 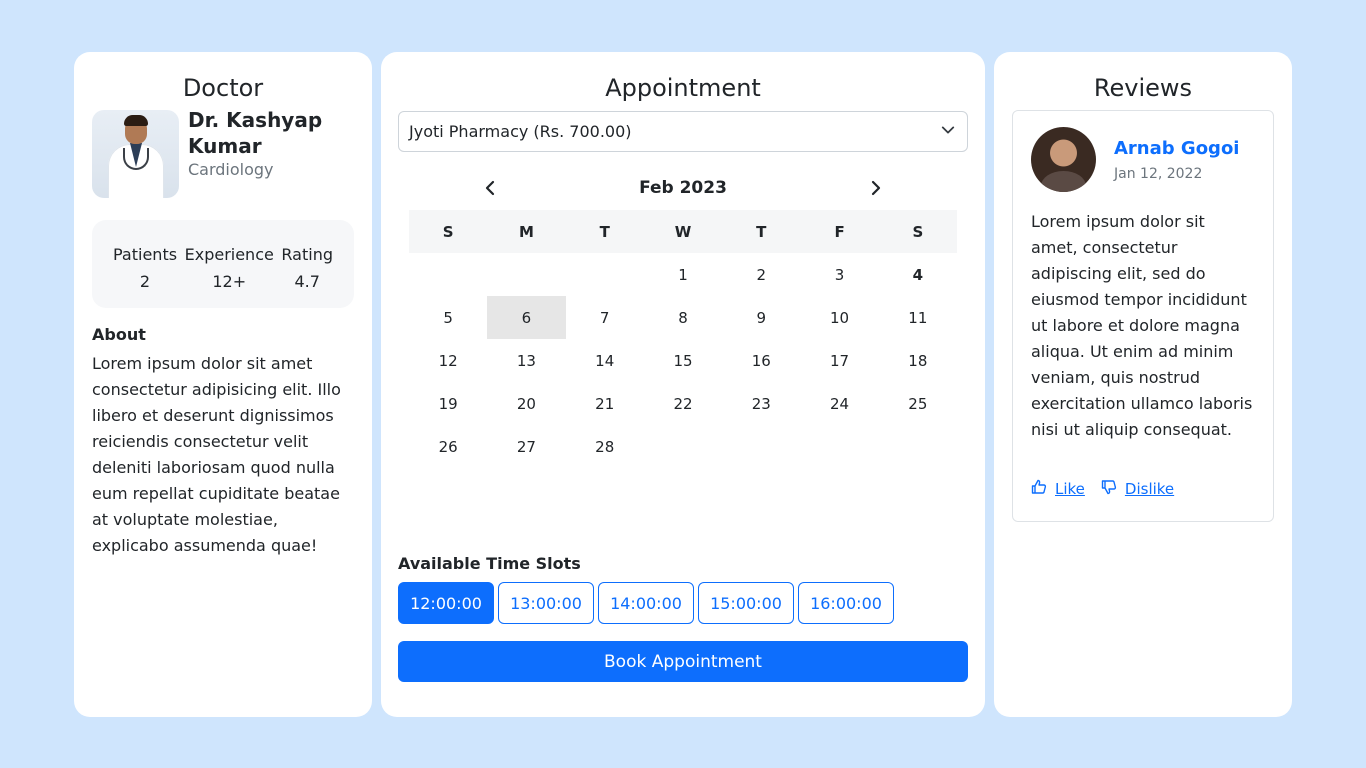 I want to click on calendar-day: 16, so click(x=761, y=360).